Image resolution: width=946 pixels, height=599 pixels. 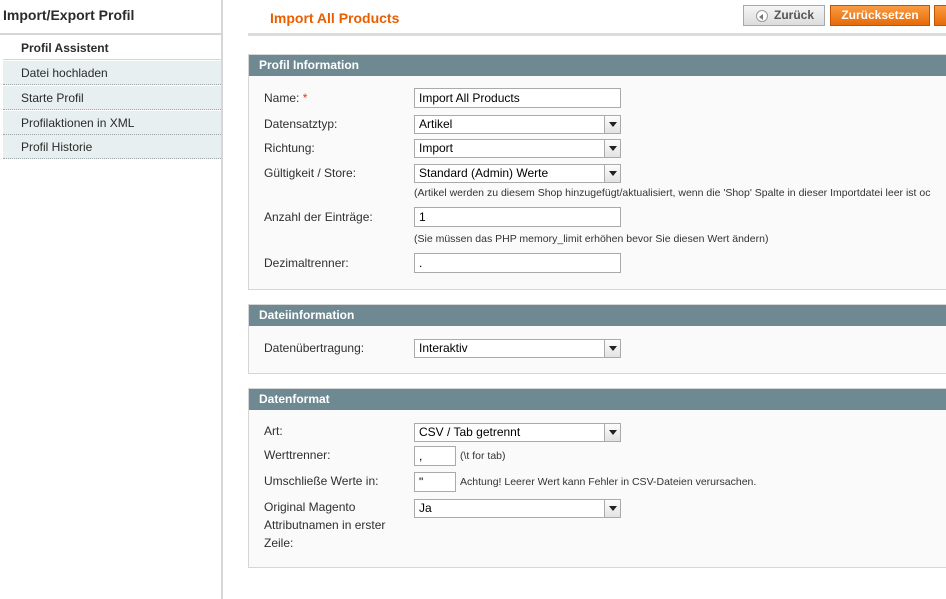 What do you see at coordinates (310, 173) in the screenshot?
I see `store-label: Gültigkeit / Store:` at bounding box center [310, 173].